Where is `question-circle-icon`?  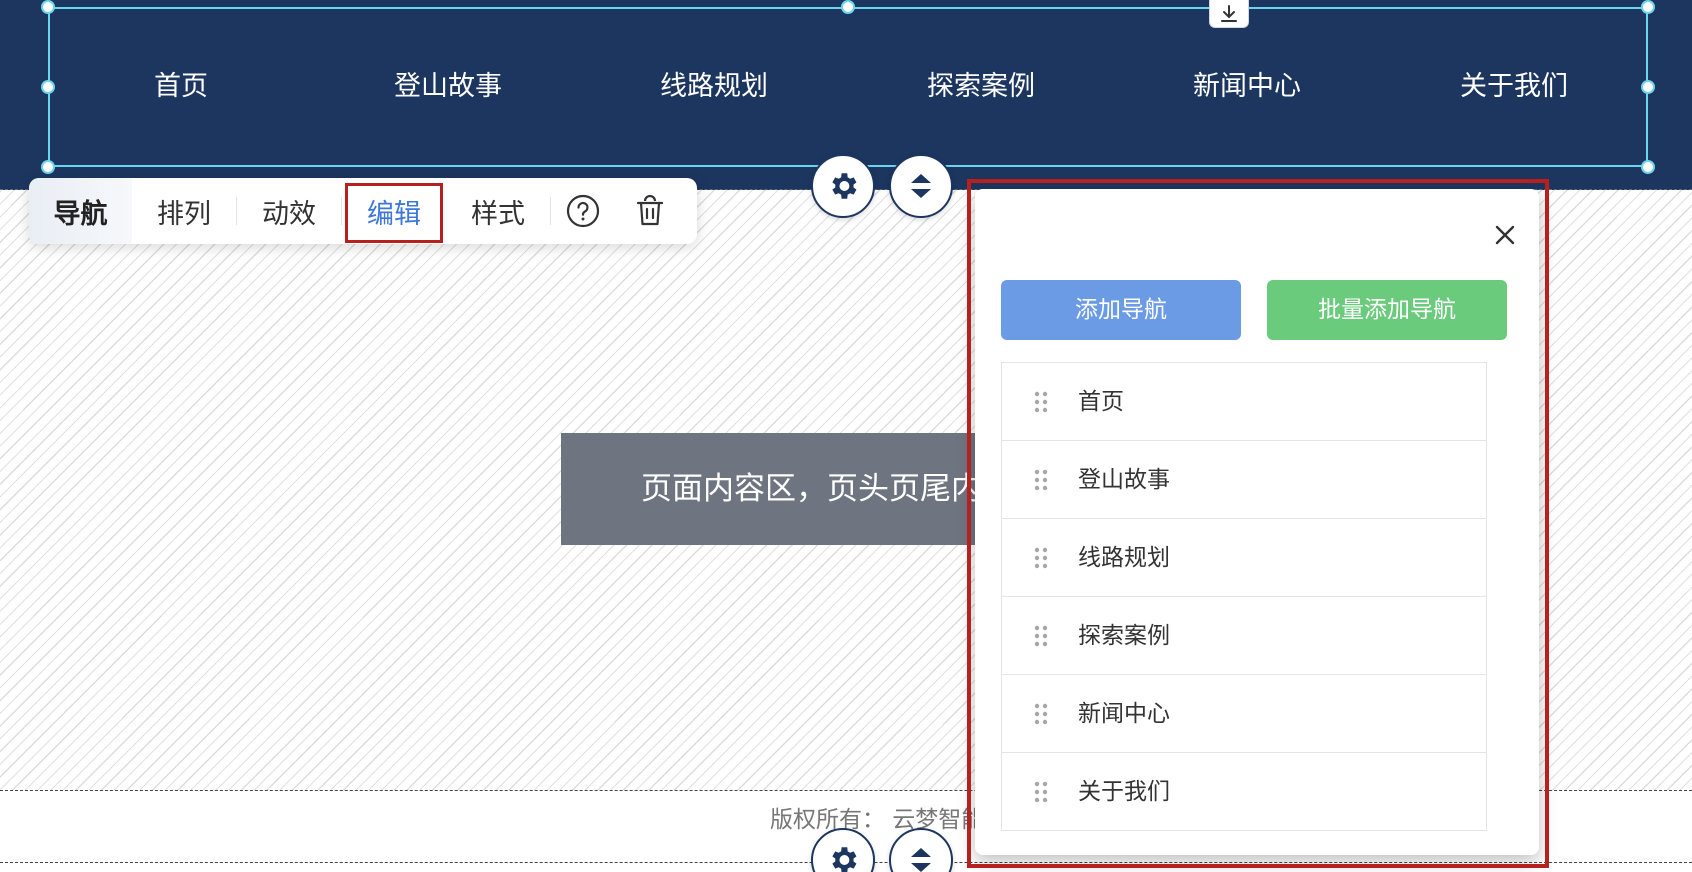 question-circle-icon is located at coordinates (583, 211).